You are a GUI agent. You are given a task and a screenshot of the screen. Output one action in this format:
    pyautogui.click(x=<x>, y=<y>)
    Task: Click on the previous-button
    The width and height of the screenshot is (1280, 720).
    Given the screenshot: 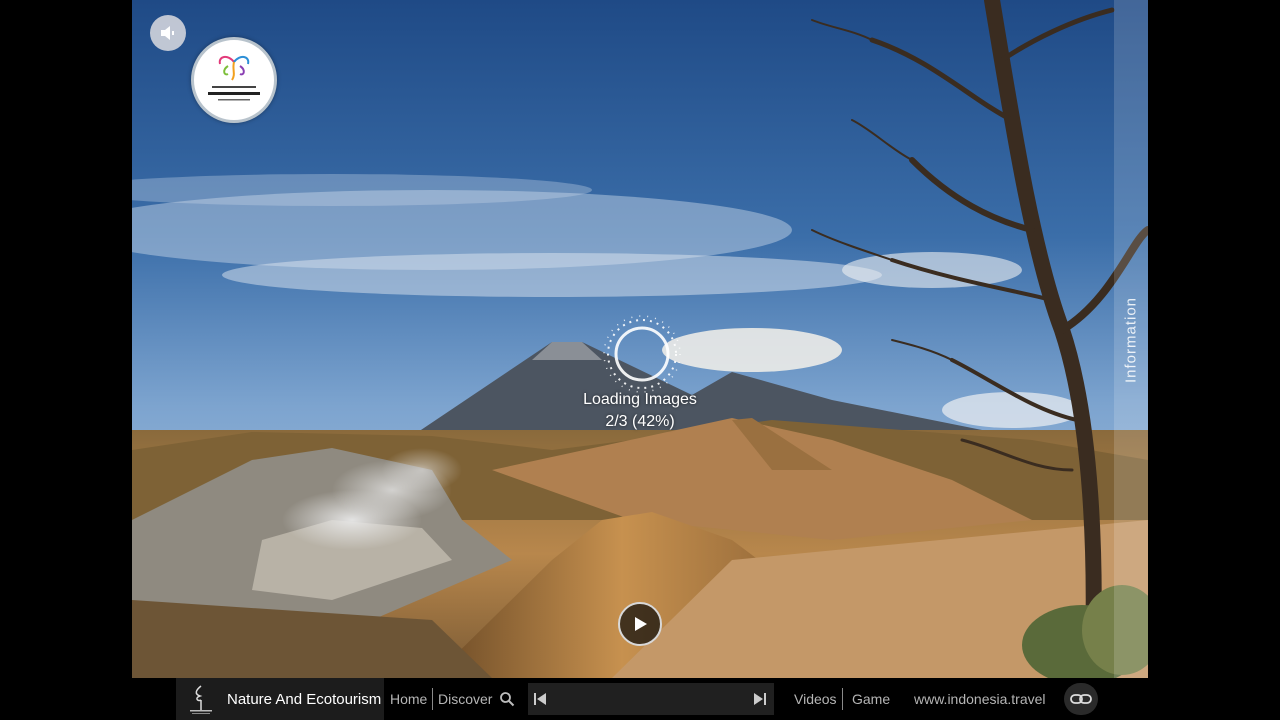 What is the action you would take?
    pyautogui.click(x=540, y=699)
    